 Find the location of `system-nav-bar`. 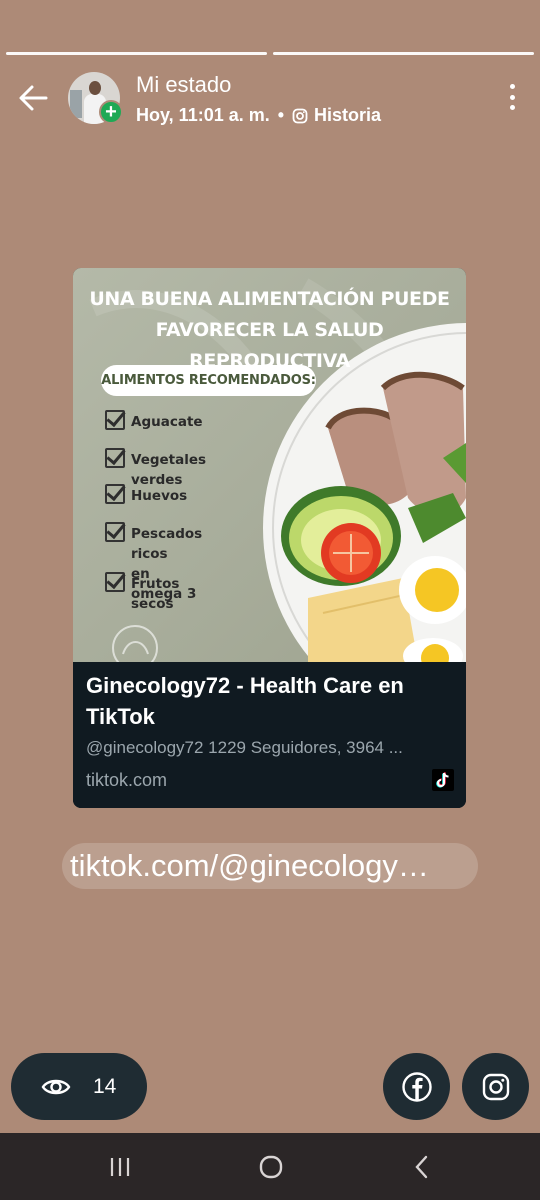

system-nav-bar is located at coordinates (270, 1166).